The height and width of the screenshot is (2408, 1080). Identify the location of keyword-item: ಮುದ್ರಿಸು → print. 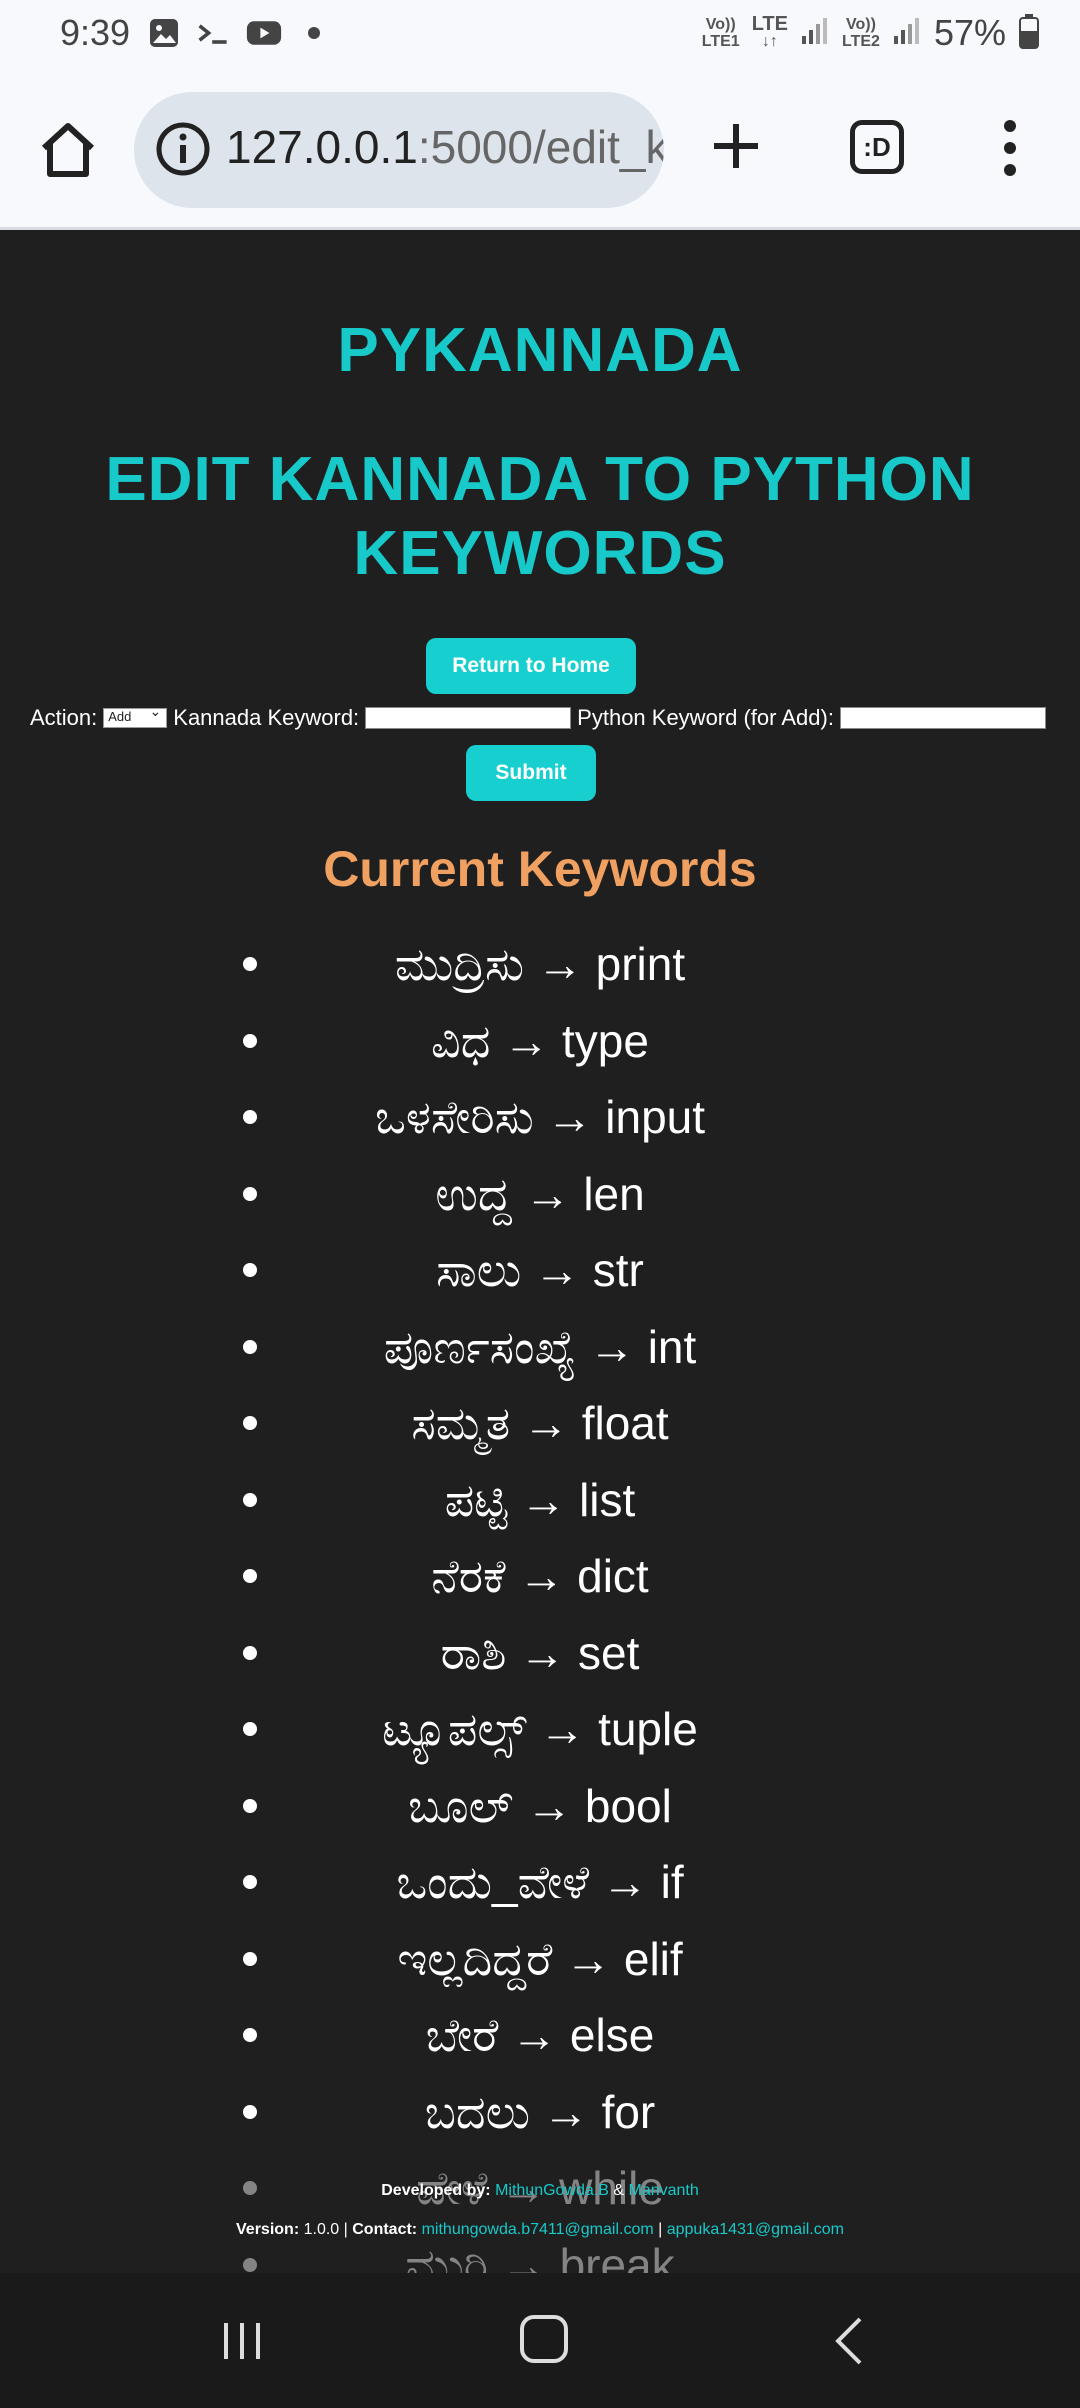
(540, 977).